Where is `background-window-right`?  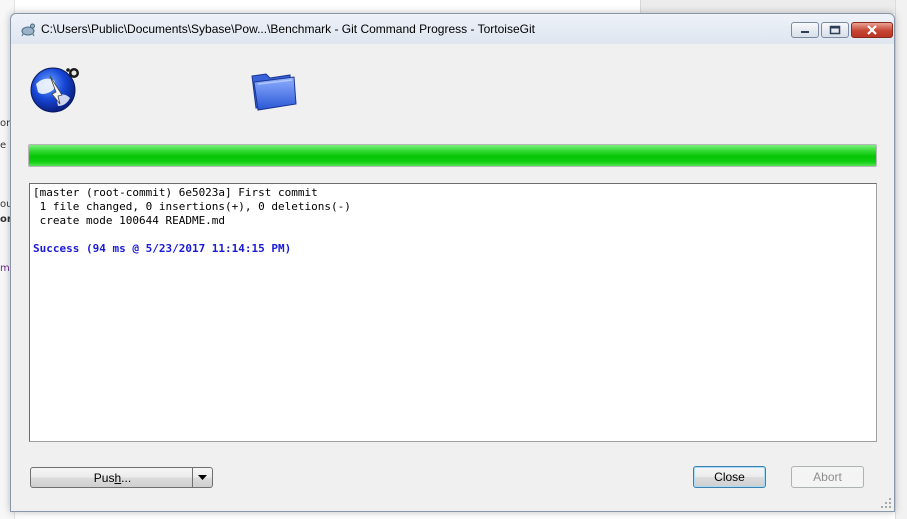 background-window-right is located at coordinates (901, 259).